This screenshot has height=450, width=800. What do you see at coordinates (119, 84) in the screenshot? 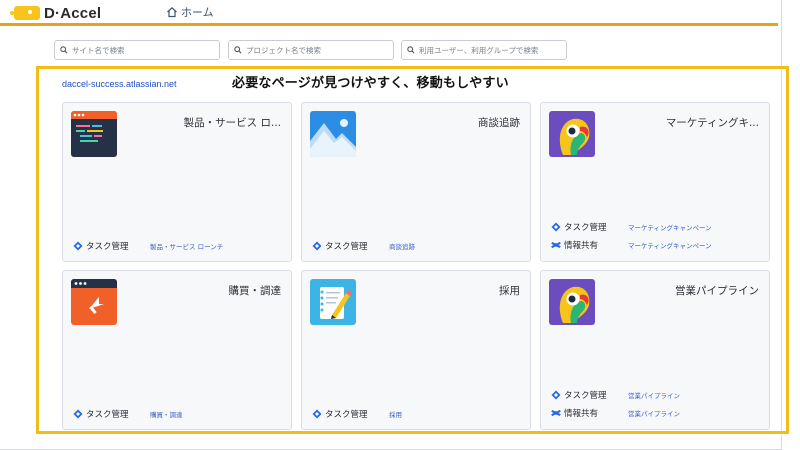
I see `site-url-link: daccel-success.atlassian.net` at bounding box center [119, 84].